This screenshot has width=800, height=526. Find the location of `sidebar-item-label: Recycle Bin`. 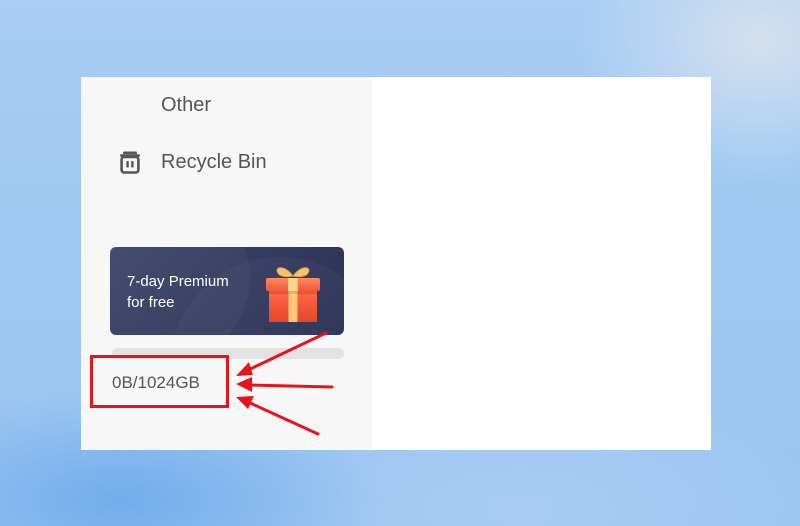

sidebar-item-label: Recycle Bin is located at coordinates (214, 162).